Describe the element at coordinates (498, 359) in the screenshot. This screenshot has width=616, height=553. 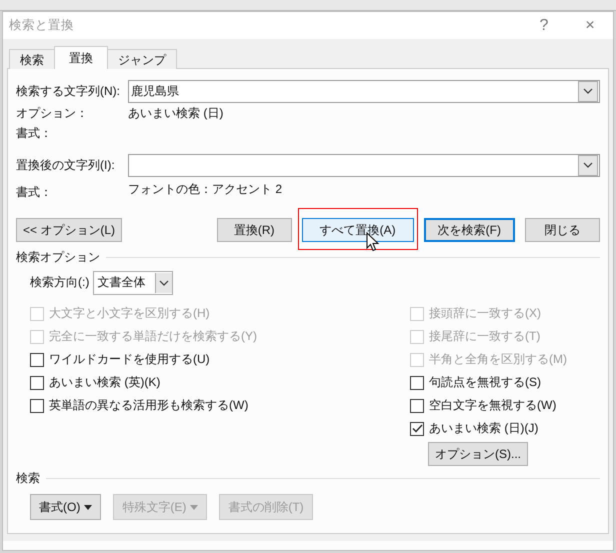
I see `checkbox-label: 半角と全角を区別する(M)` at that location.